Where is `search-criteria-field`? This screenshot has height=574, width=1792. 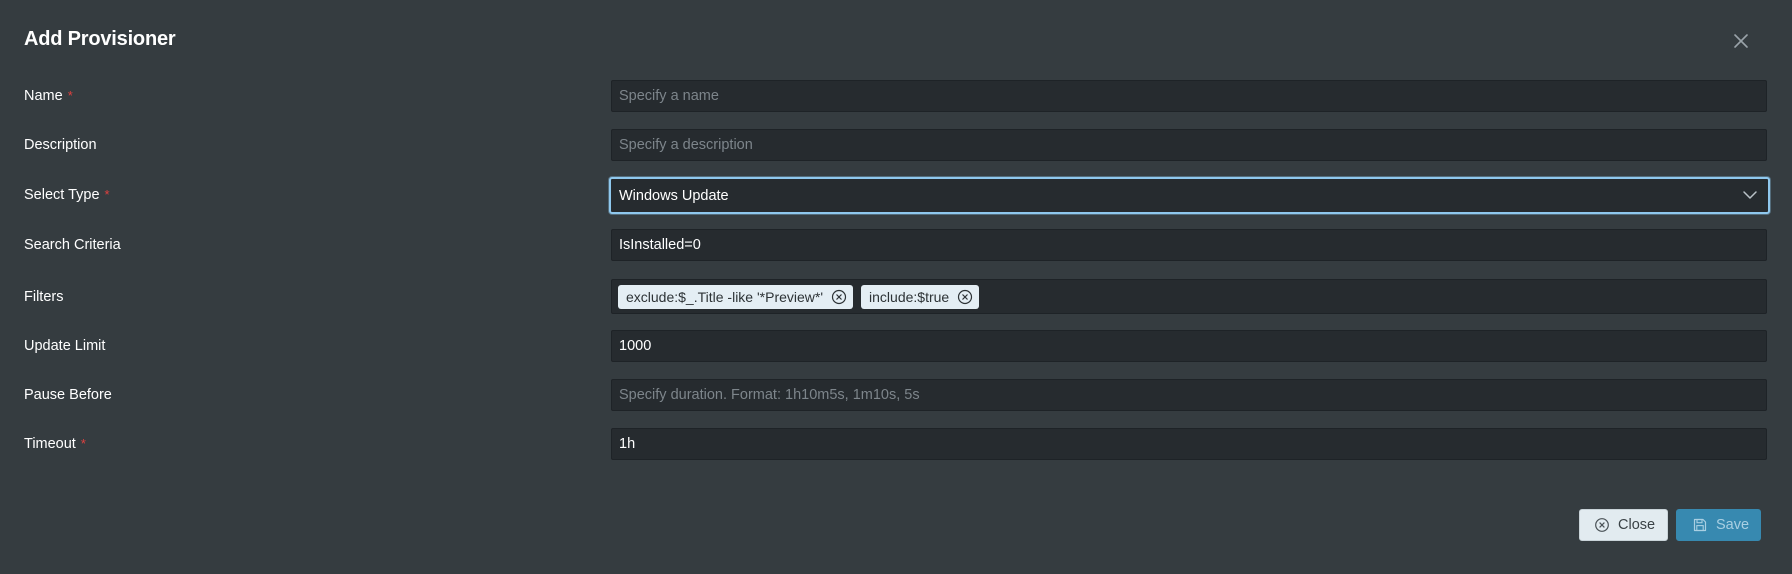 search-criteria-field is located at coordinates (1189, 245).